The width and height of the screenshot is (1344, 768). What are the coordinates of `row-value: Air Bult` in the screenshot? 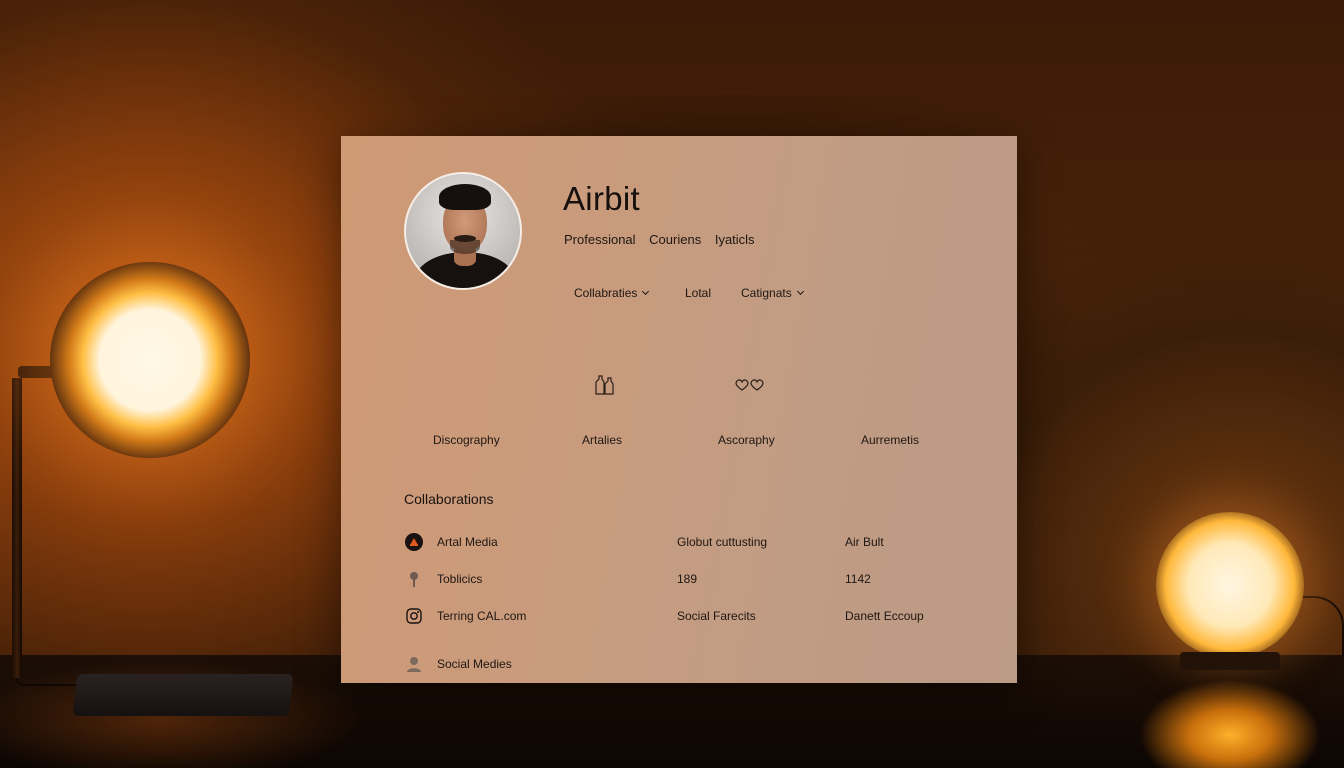 It's located at (864, 542).